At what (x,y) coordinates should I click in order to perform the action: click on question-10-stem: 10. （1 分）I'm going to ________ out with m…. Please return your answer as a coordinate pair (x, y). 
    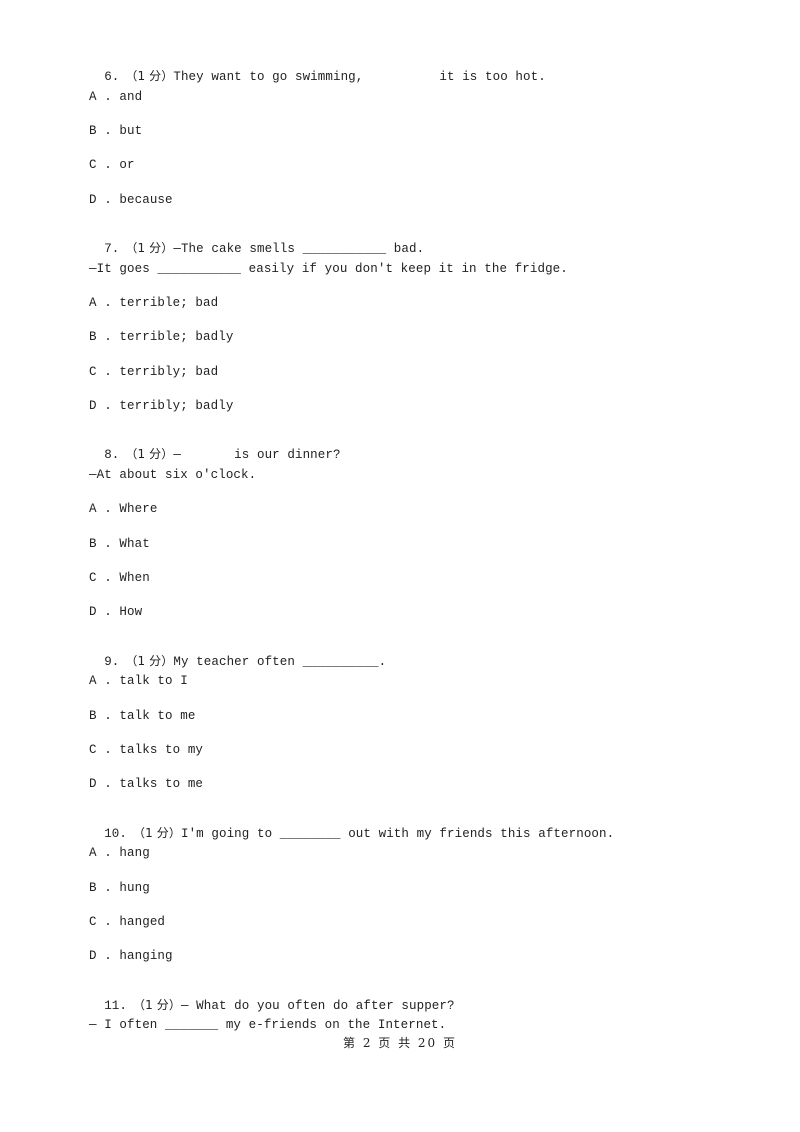
    Looking at the image, I should click on (351, 825).